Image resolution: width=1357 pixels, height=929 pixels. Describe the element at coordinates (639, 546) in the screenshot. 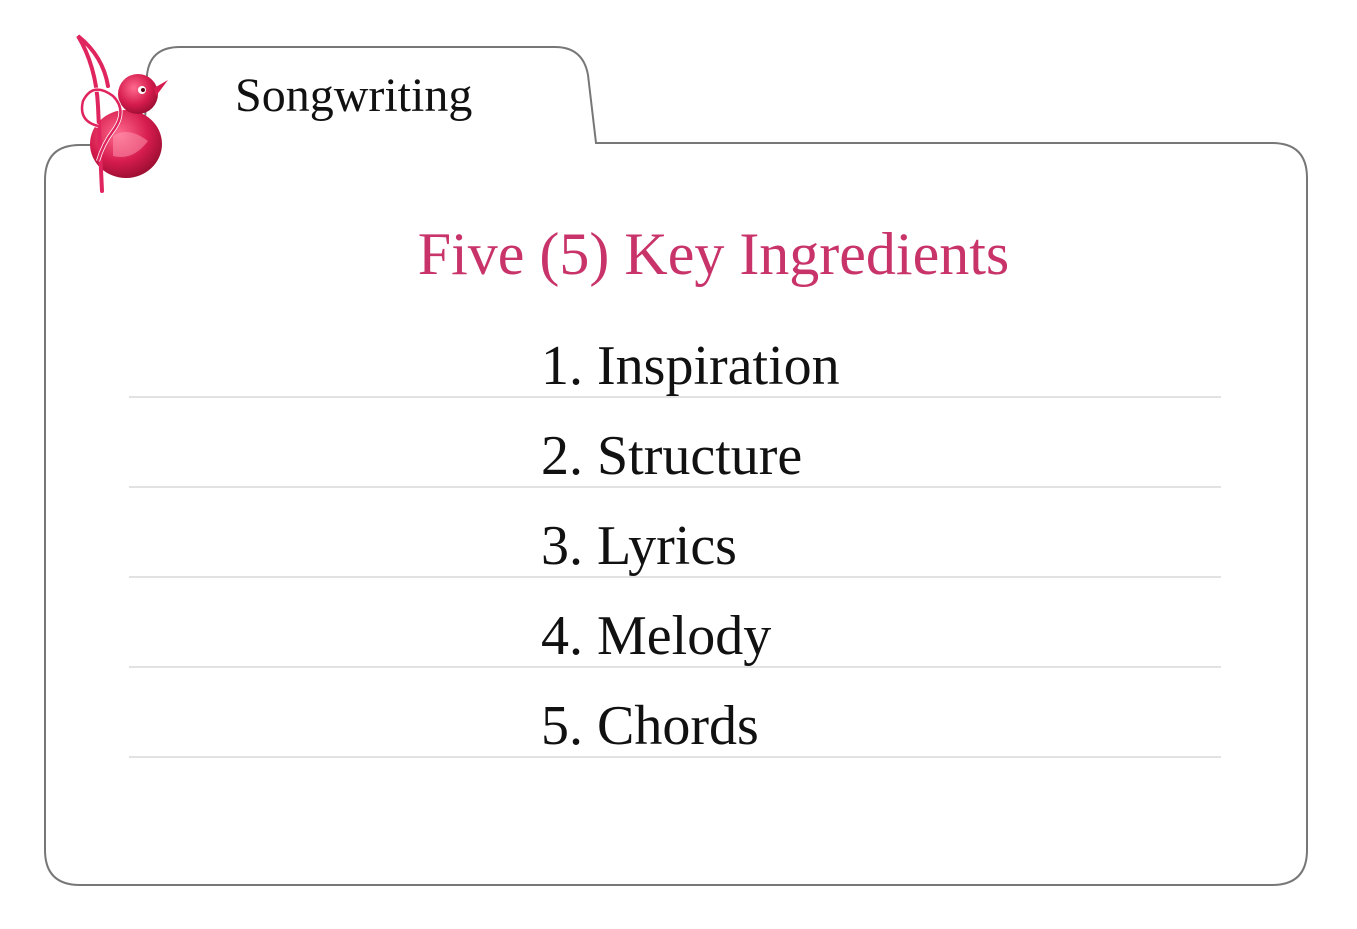

I see `list-item-label: 3. Lyrics` at that location.